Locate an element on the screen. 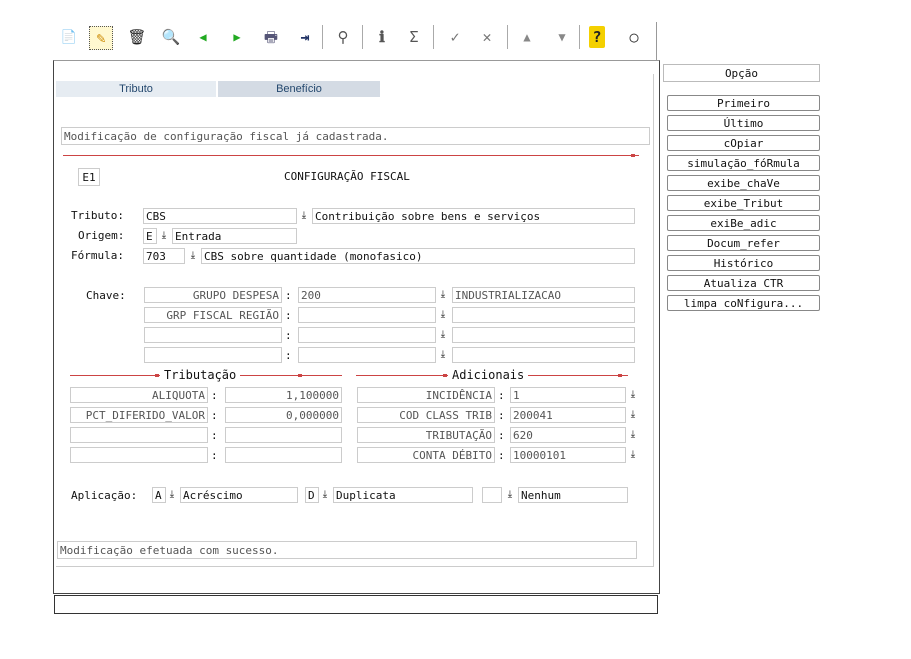 The width and height of the screenshot is (911, 659). copiar-button: cOpiar is located at coordinates (743, 143).